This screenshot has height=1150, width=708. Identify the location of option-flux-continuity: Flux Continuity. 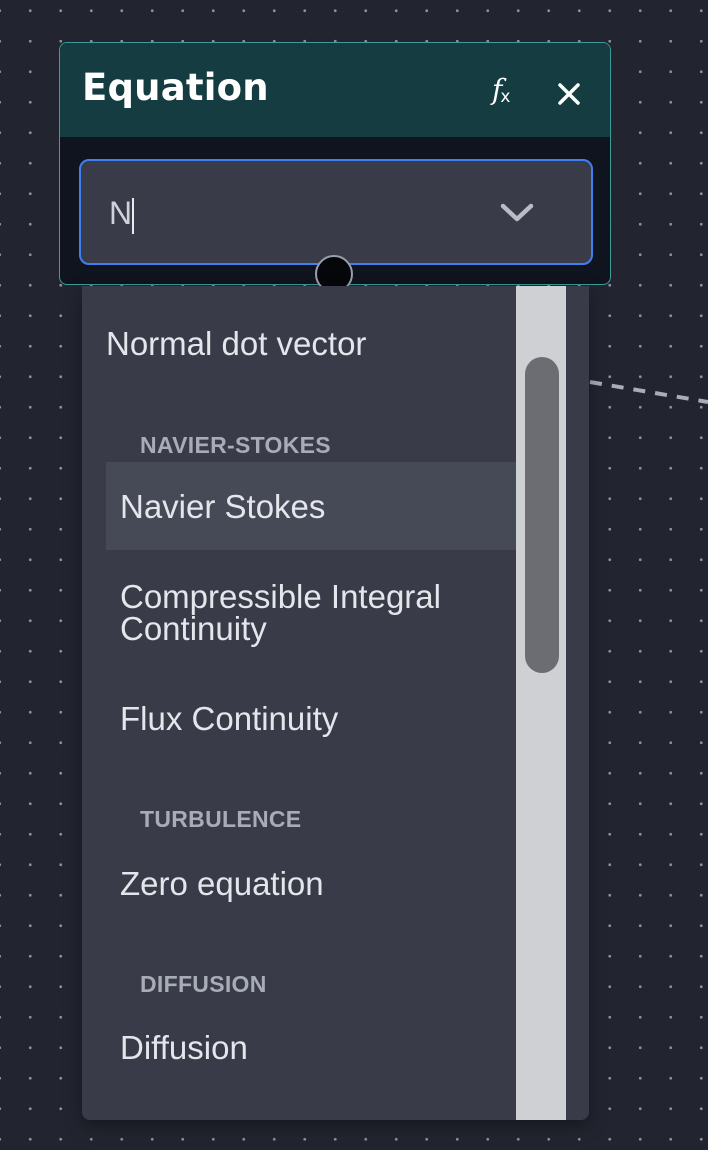
(325, 718).